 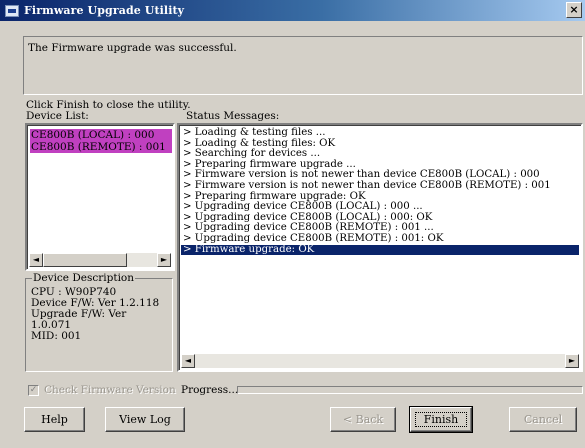 I want to click on status-scrollbar: ◄ ►, so click(x=380, y=361).